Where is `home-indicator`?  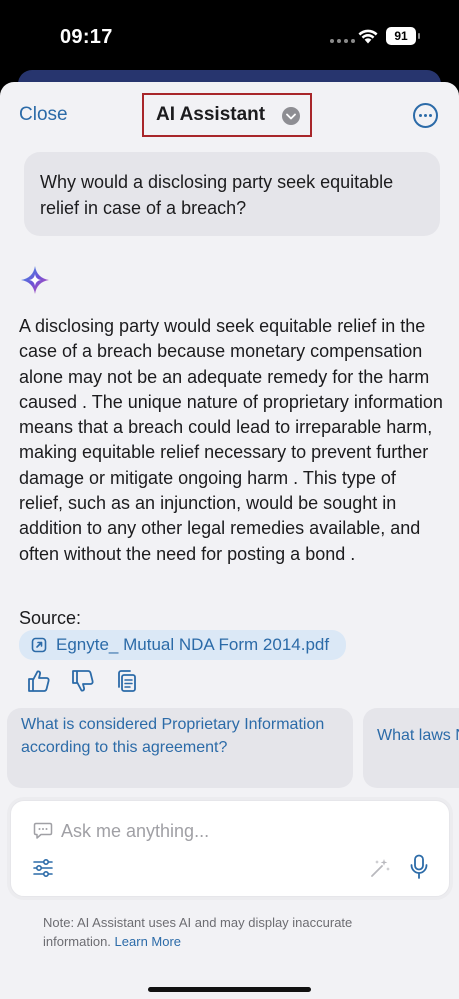 home-indicator is located at coordinates (229, 989).